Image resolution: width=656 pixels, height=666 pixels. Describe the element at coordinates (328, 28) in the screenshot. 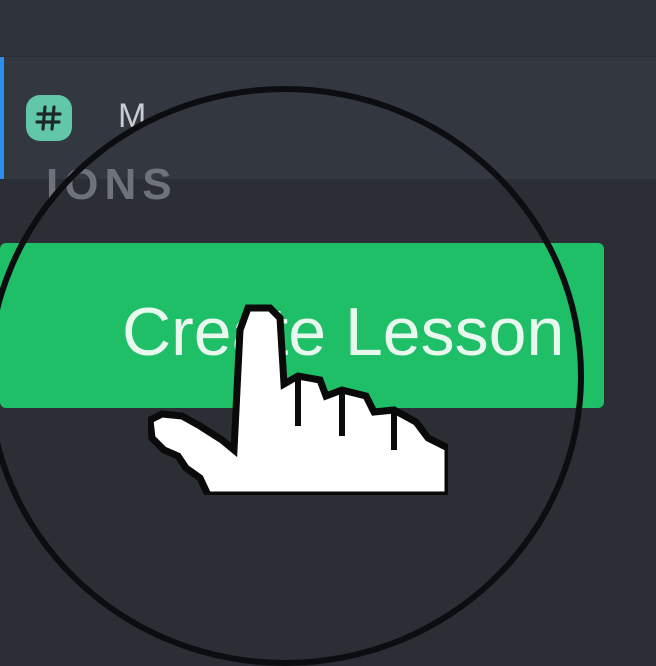

I see `top-bar` at that location.